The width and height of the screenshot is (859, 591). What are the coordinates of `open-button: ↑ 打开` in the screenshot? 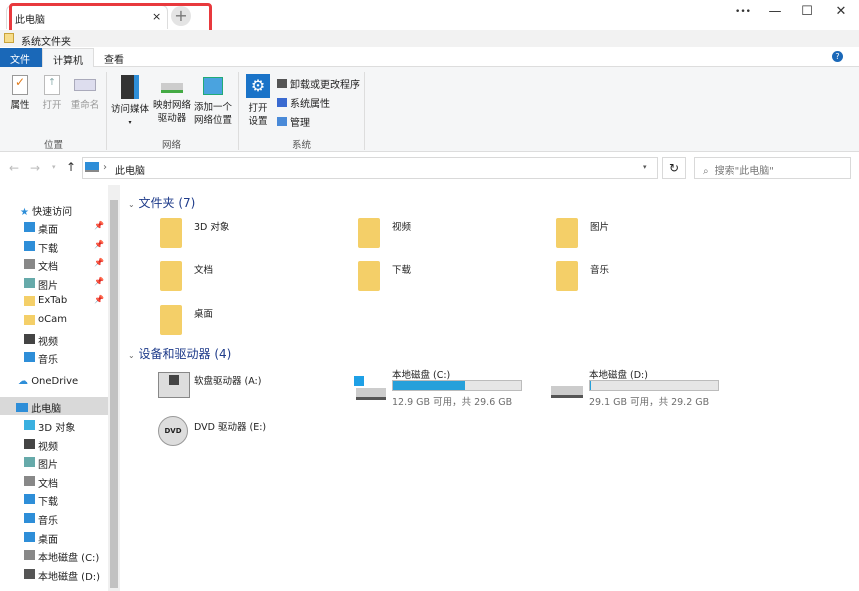 It's located at (52, 93).